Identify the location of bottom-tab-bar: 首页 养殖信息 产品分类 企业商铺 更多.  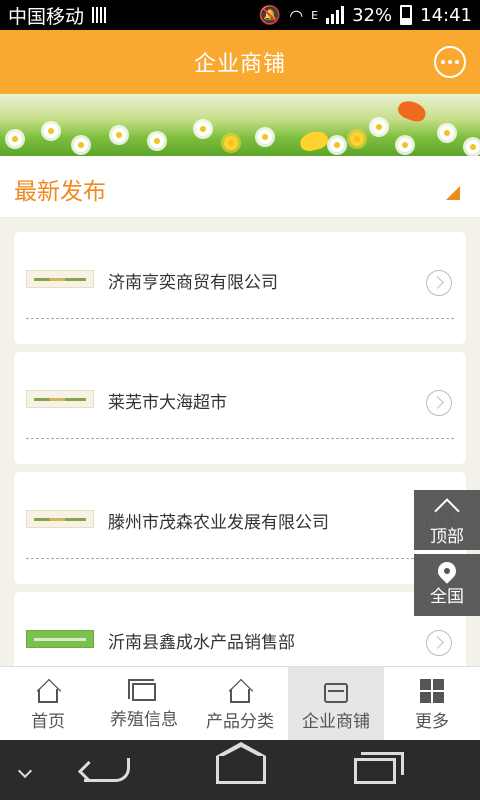
(240, 703).